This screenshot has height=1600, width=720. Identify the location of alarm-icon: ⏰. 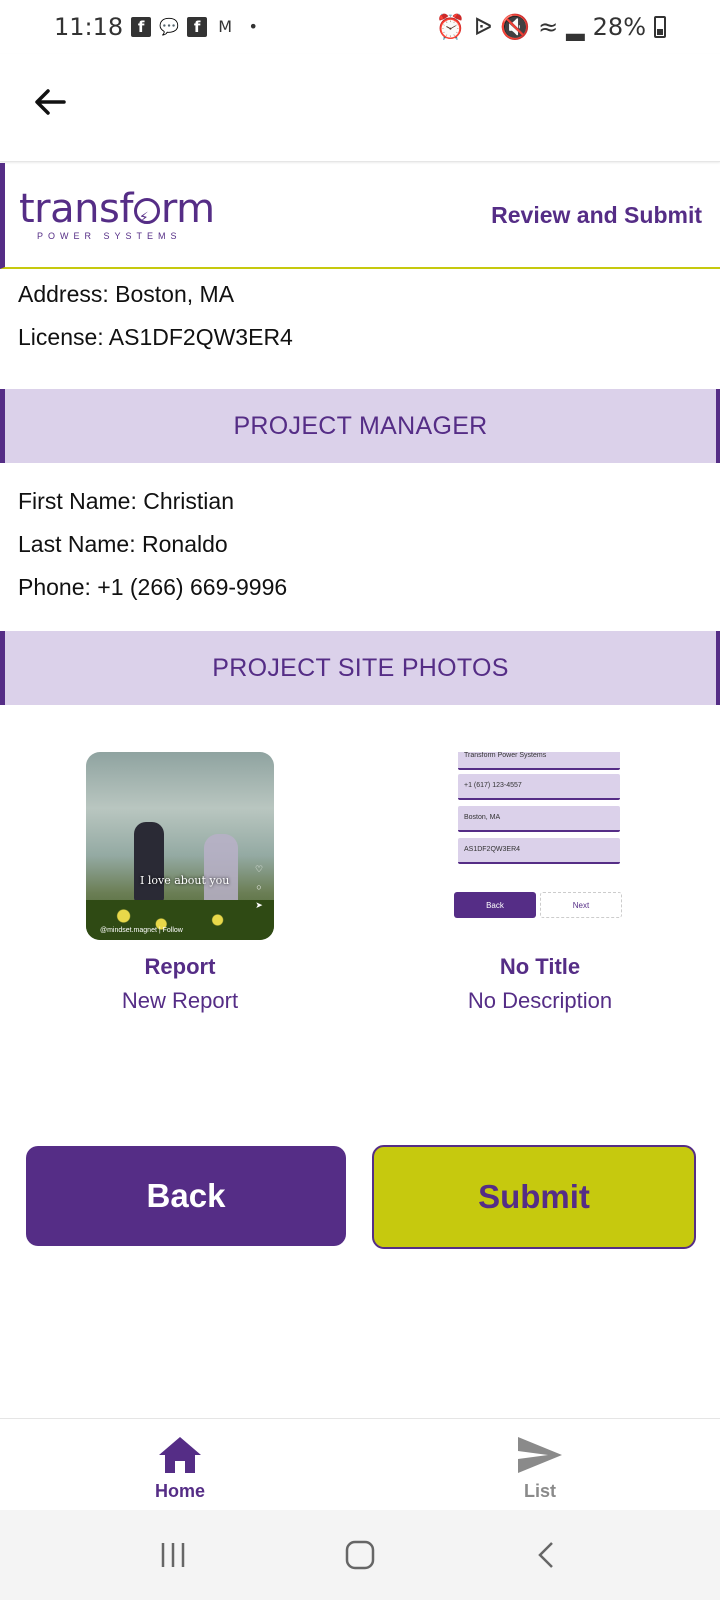
(450, 27).